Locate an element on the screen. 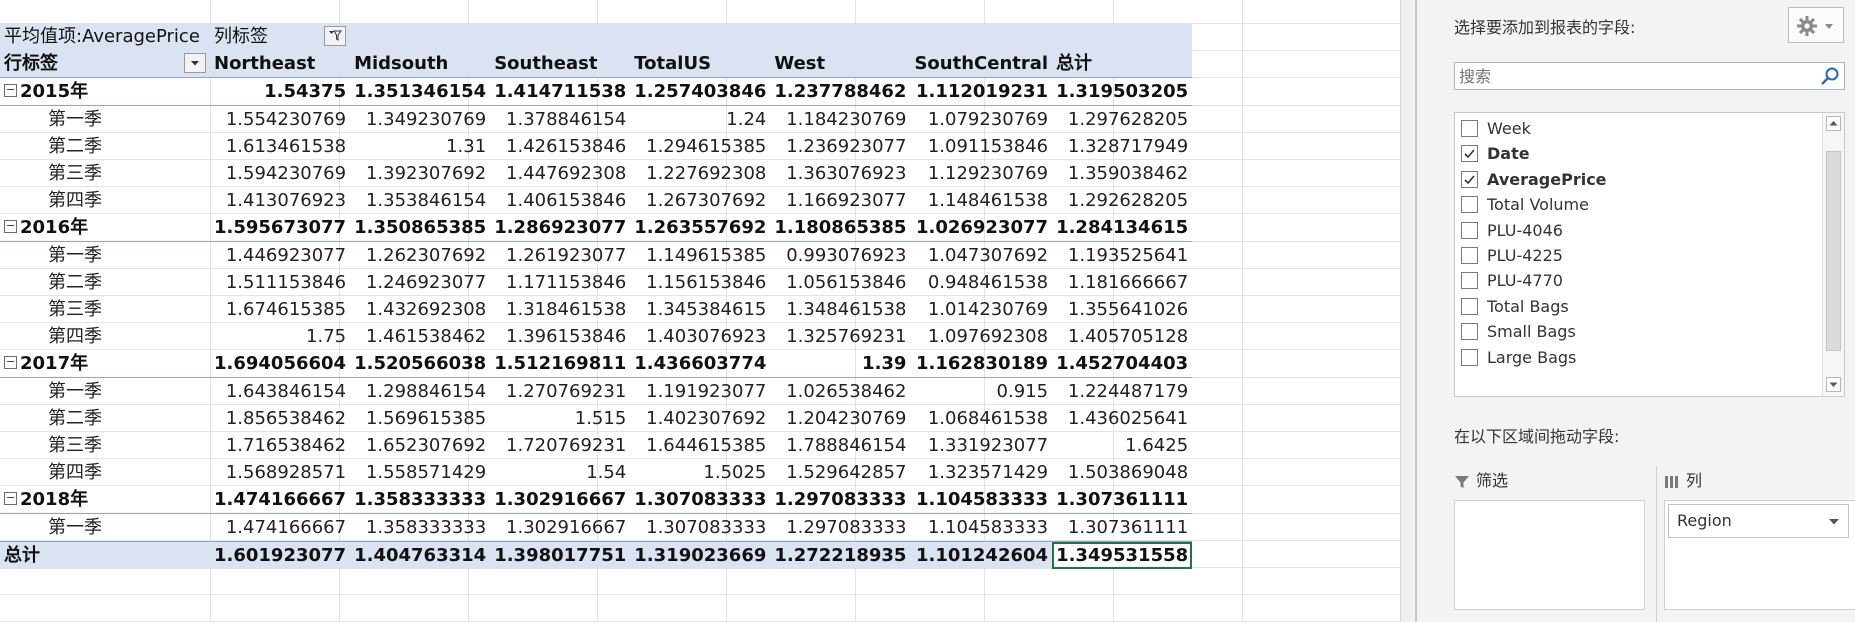 The height and width of the screenshot is (622, 1855). value-cell: 1.166923077 is located at coordinates (840, 200).